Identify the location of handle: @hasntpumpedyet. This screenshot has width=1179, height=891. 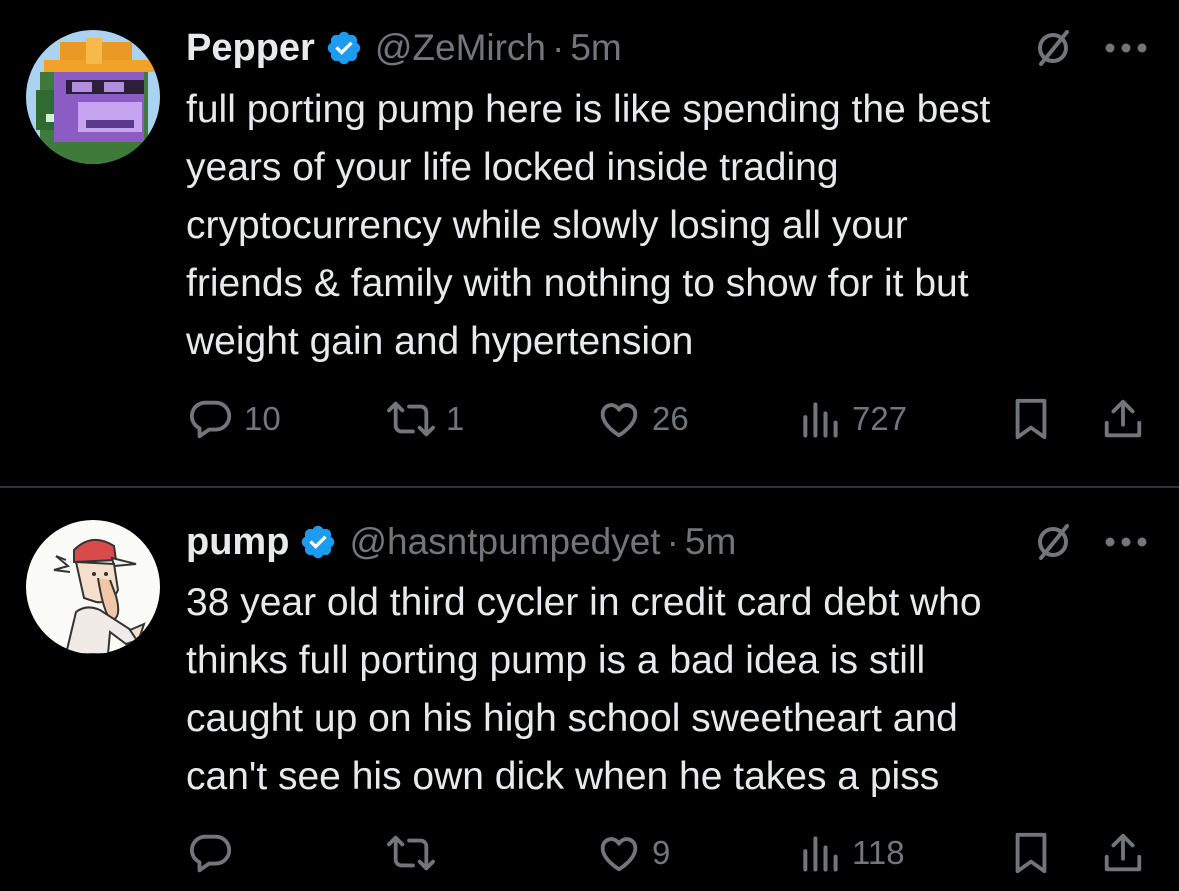
(504, 542).